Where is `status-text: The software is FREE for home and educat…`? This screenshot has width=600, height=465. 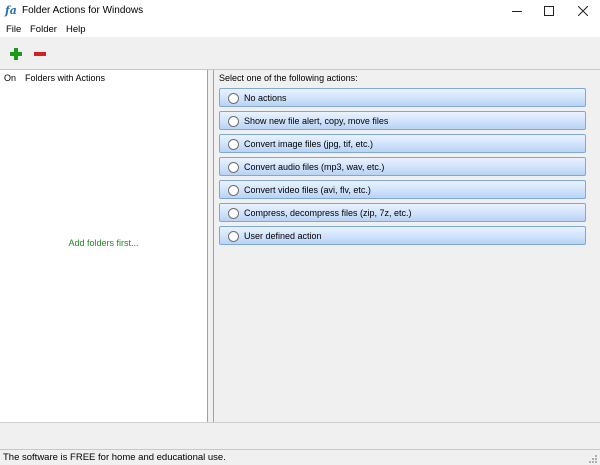 status-text: The software is FREE for home and educat… is located at coordinates (114, 457).